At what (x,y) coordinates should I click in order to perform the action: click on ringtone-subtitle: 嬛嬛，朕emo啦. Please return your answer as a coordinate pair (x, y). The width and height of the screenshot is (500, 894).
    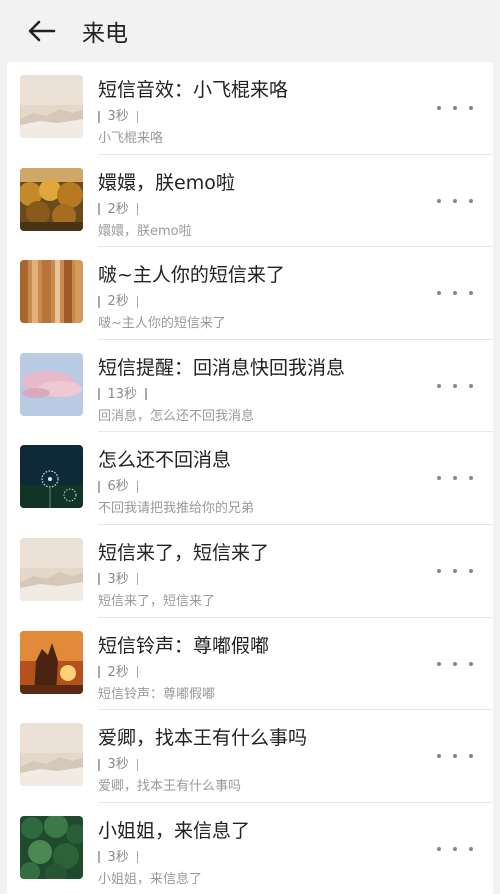
    Looking at the image, I should click on (145, 231).